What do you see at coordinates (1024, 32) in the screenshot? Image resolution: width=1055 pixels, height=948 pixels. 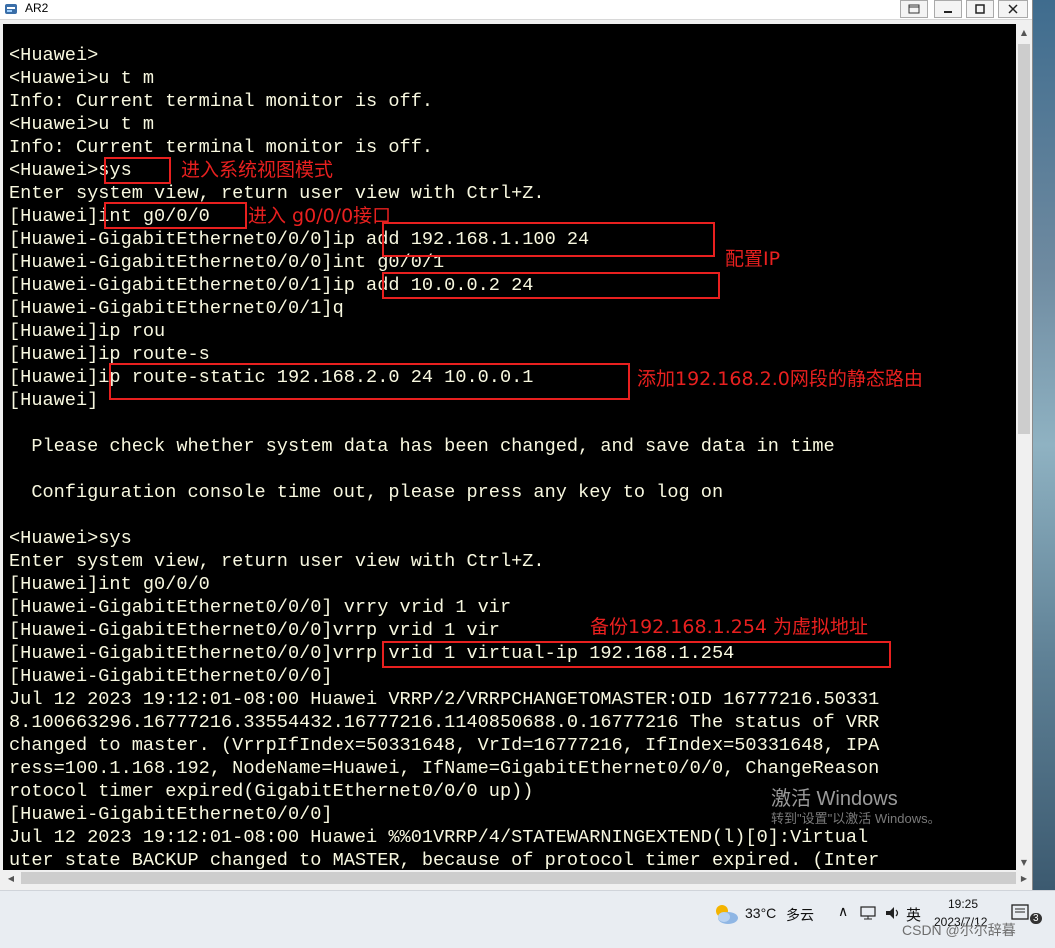 I see `scroll-up-icon: ▲` at bounding box center [1024, 32].